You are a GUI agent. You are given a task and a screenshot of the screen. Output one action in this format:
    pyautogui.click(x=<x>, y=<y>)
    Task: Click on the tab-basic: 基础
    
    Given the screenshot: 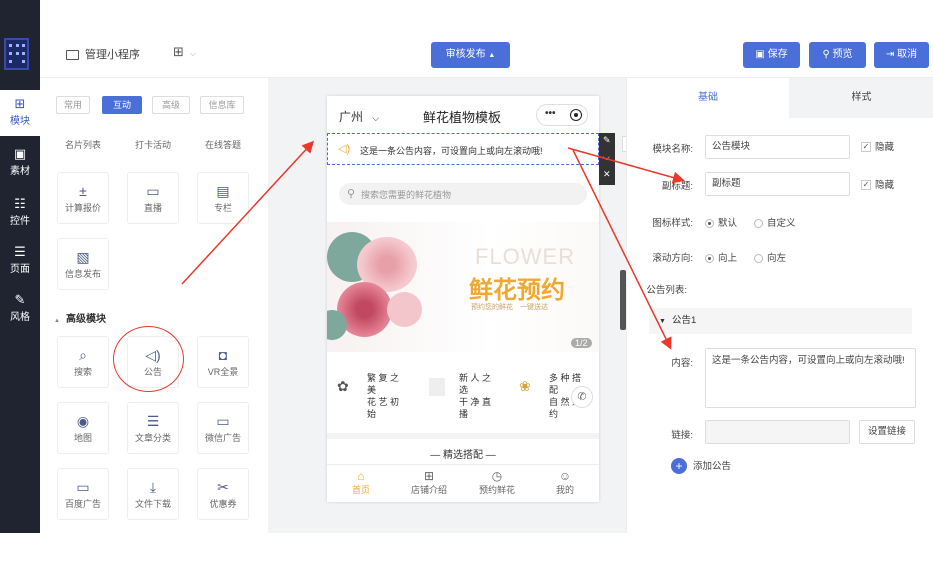 What is the action you would take?
    pyautogui.click(x=708, y=98)
    